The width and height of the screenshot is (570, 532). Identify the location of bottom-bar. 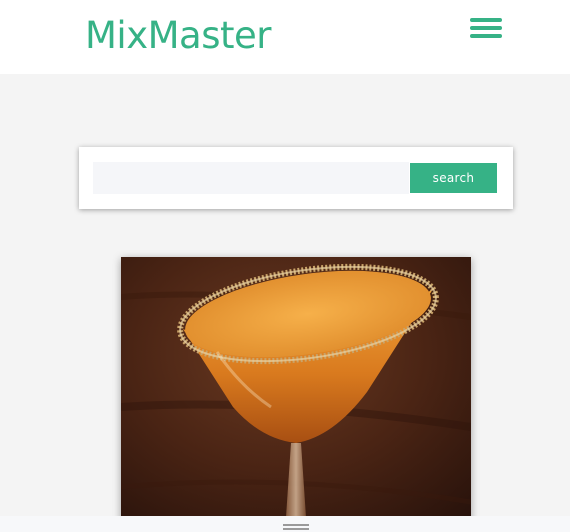
(285, 524).